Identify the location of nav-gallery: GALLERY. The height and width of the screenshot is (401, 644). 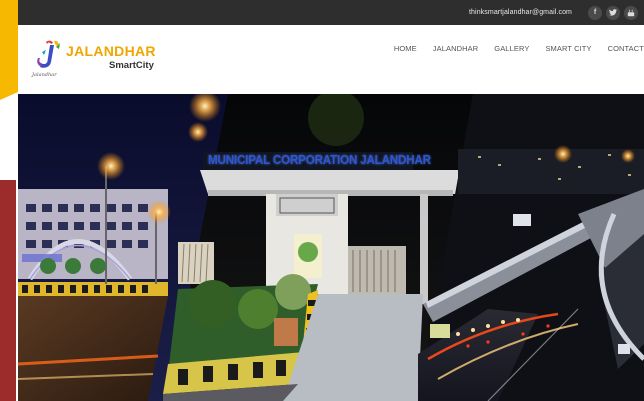
(511, 48).